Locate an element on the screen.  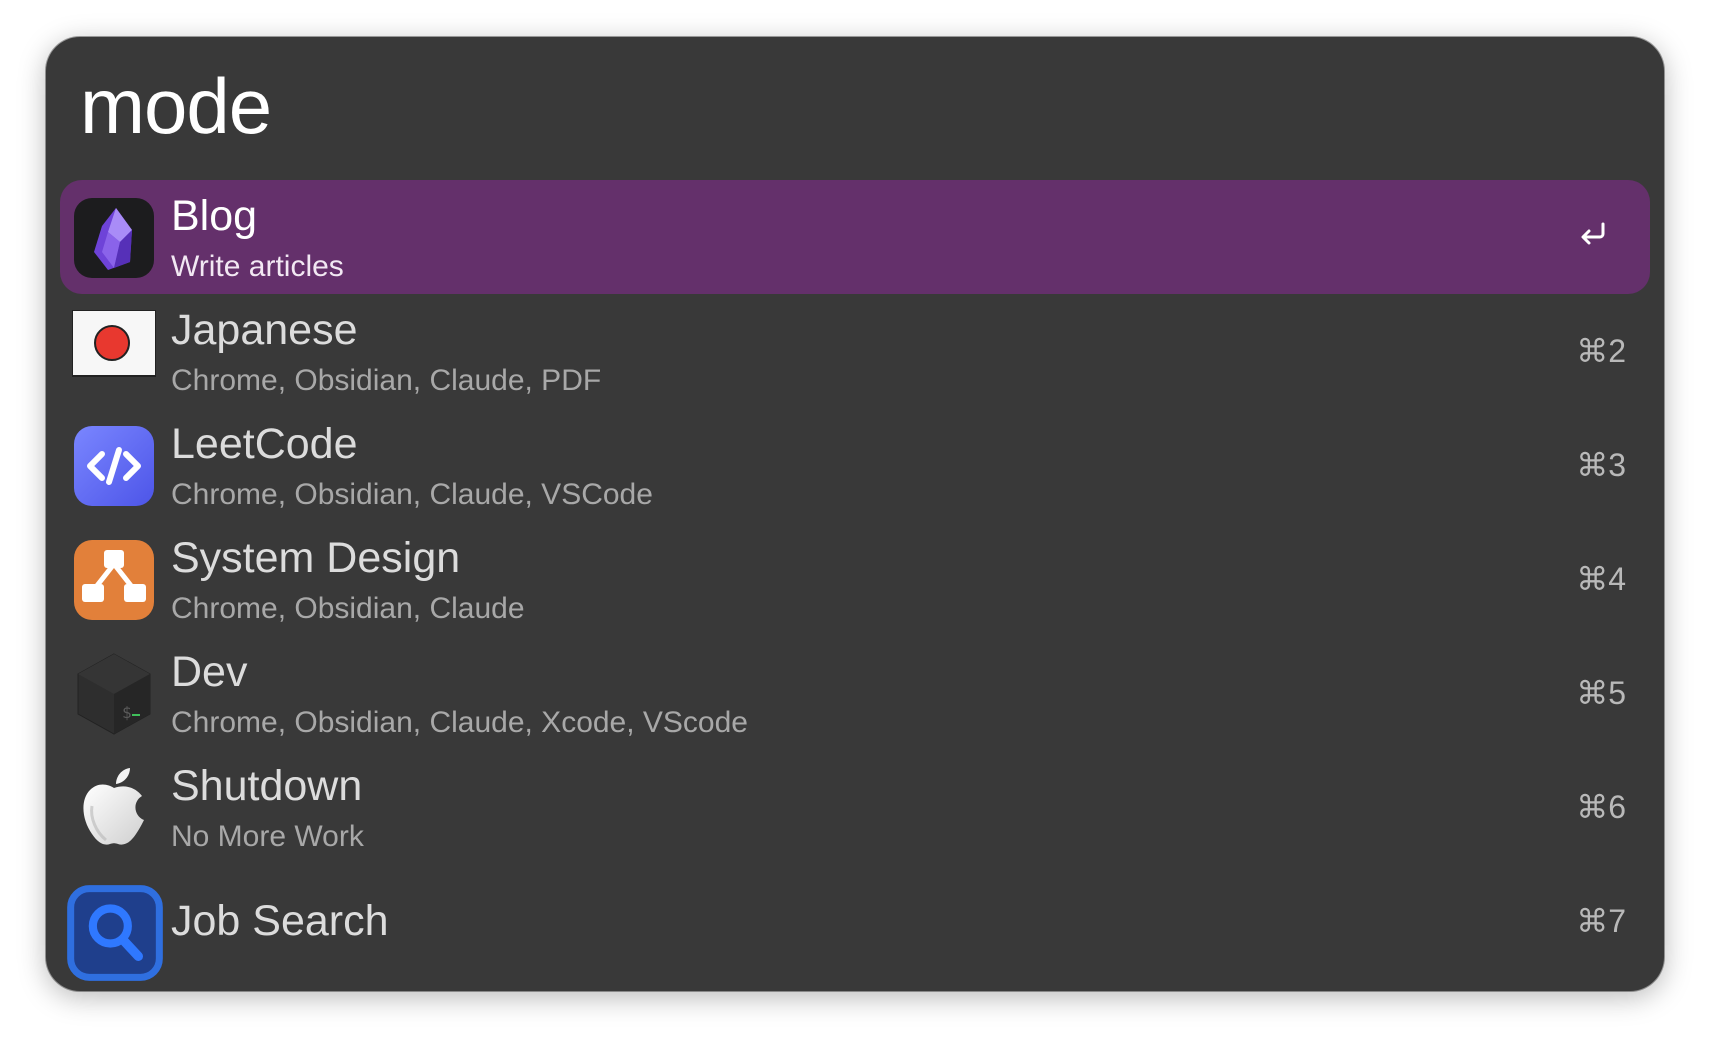
result-title: Job Search is located at coordinates (280, 921).